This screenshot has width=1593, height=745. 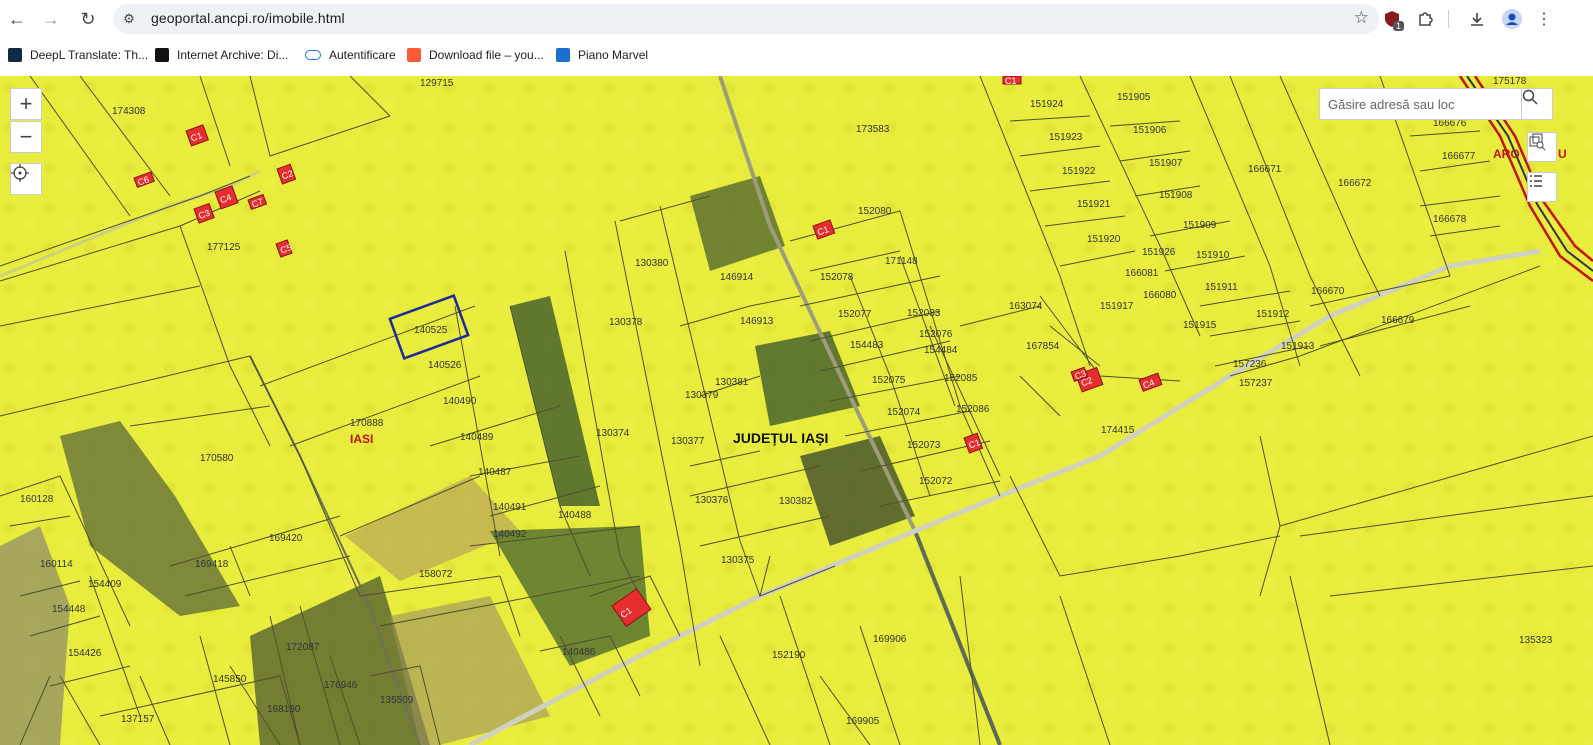 I want to click on parcel-number-label: 166677, so click(x=1459, y=156).